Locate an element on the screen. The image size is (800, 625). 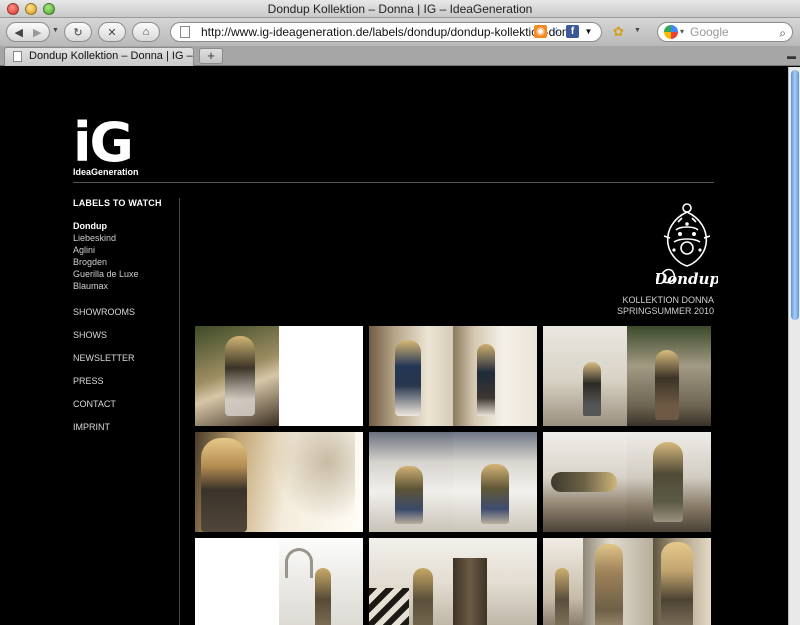
extension-icon: ✿ is located at coordinates (618, 32).